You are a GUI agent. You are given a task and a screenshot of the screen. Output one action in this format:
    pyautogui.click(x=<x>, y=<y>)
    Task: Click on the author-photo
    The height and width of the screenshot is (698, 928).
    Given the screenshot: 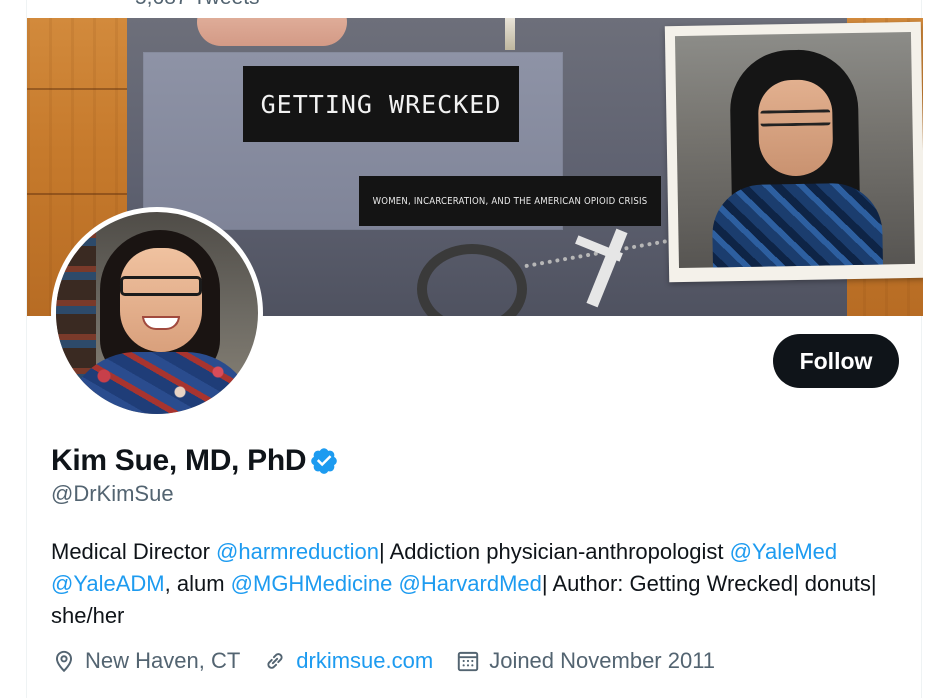 What is the action you would take?
    pyautogui.click(x=793, y=152)
    